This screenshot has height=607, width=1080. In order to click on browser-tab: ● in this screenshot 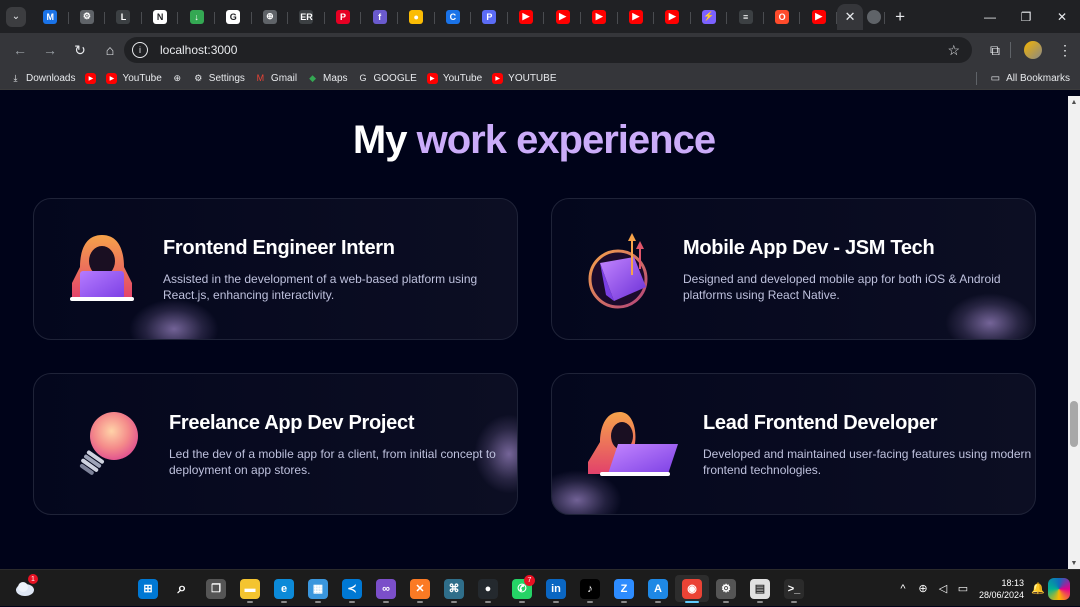, I will do `click(416, 17)`.